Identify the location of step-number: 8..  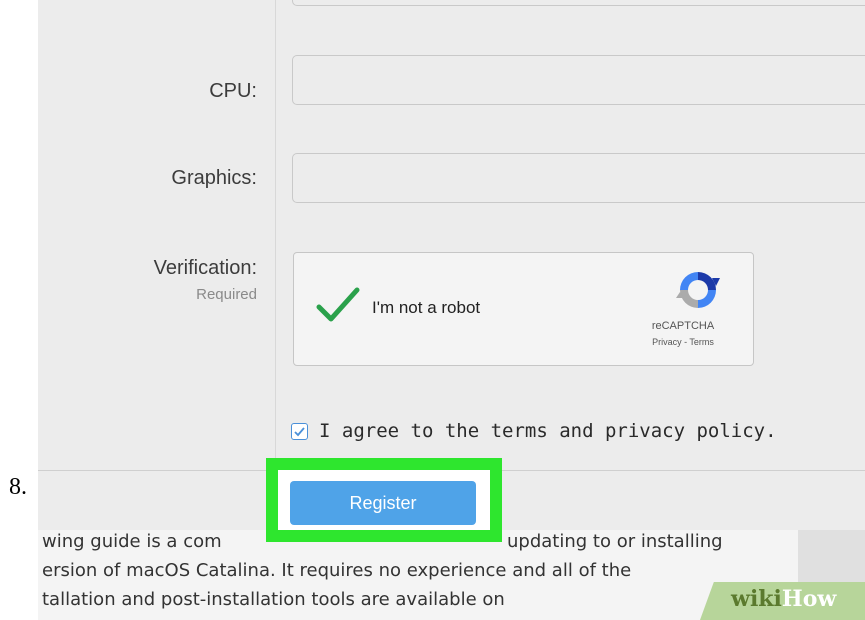
(18, 487).